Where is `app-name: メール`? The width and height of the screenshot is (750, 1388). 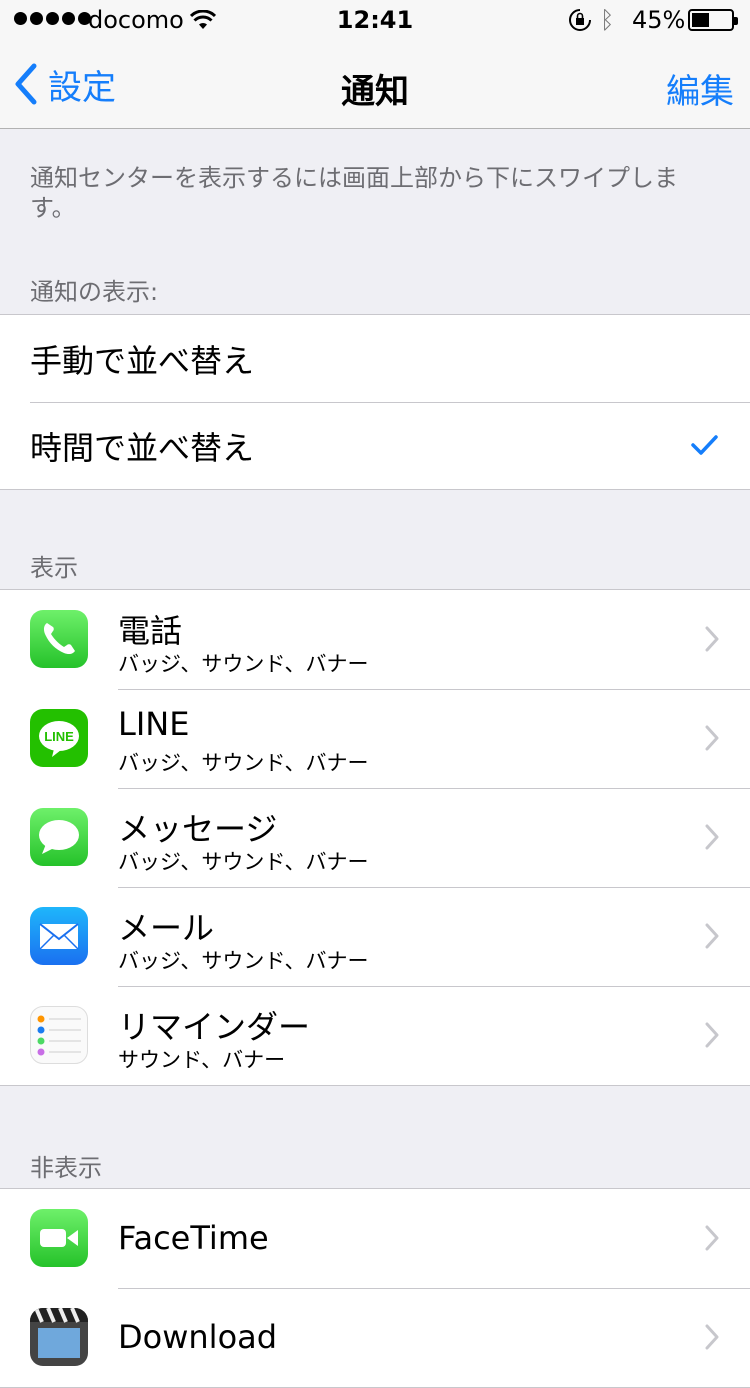 app-name: メール is located at coordinates (166, 928).